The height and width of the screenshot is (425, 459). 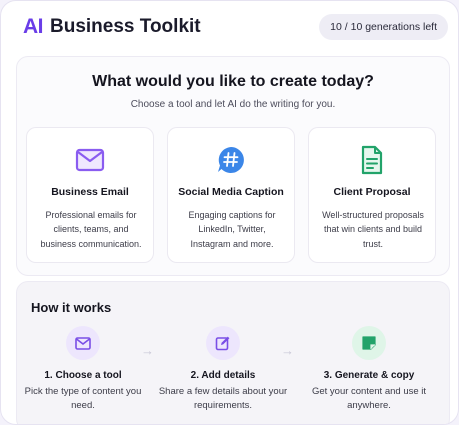 What do you see at coordinates (369, 375) in the screenshot?
I see `step-title: 3. Generate & copy` at bounding box center [369, 375].